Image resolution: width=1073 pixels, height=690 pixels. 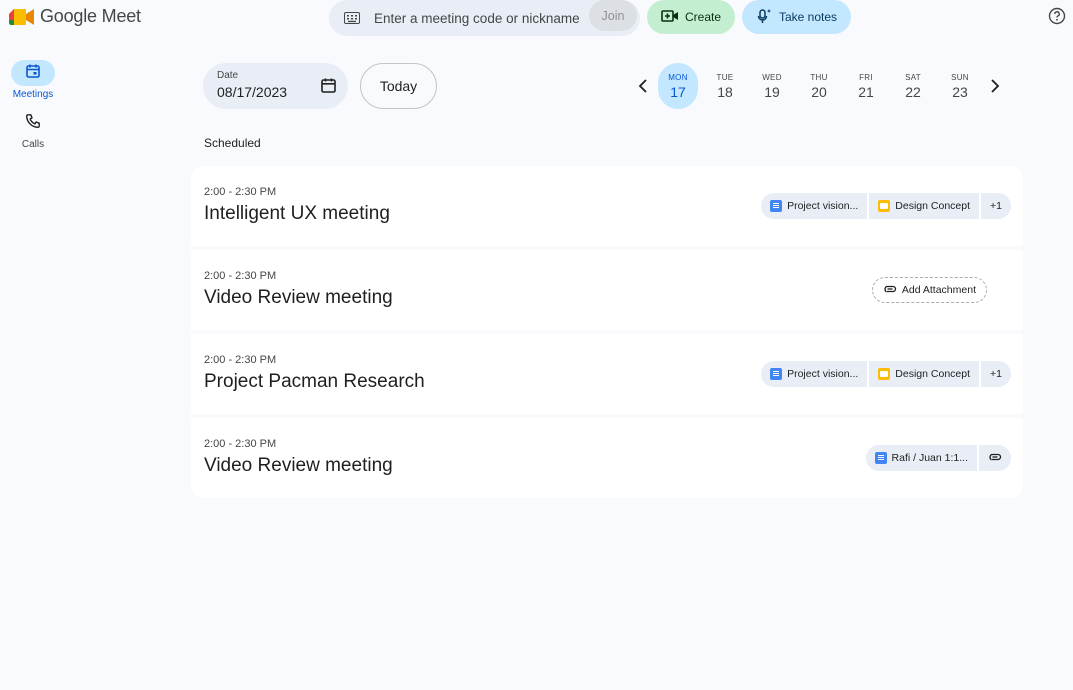 I want to click on day-name: WED, so click(x=772, y=77).